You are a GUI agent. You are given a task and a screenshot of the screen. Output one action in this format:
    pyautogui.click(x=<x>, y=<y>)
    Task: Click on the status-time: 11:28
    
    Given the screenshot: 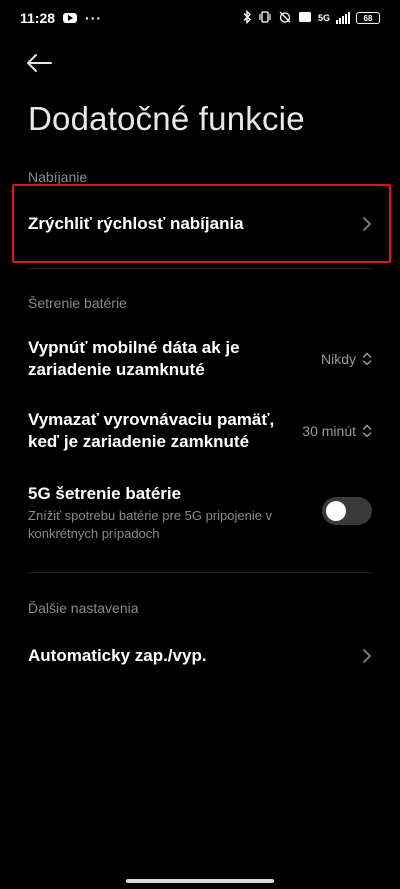 What is the action you would take?
    pyautogui.click(x=38, y=18)
    